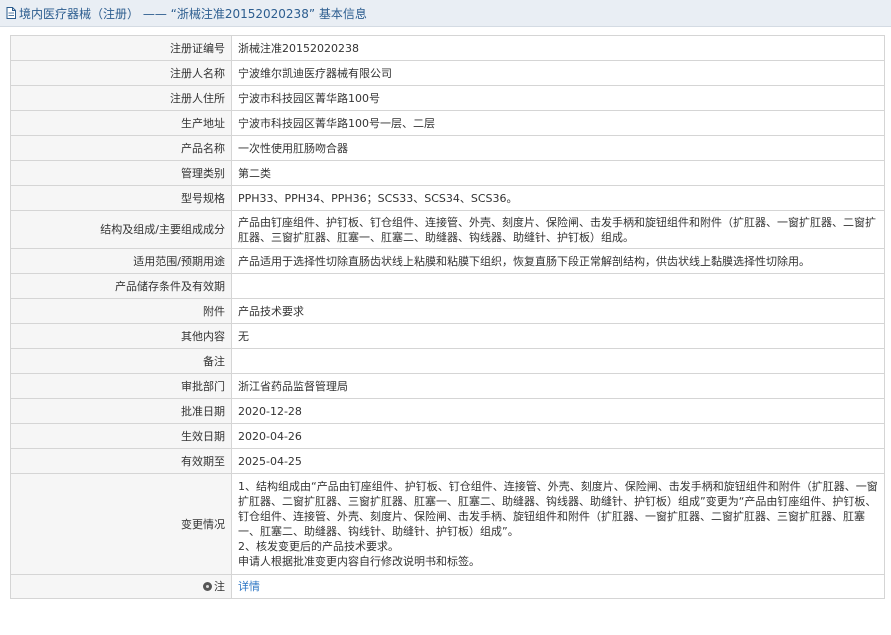  Describe the element at coordinates (558, 586) in the screenshot. I see `note-value-cell: 详情` at that location.